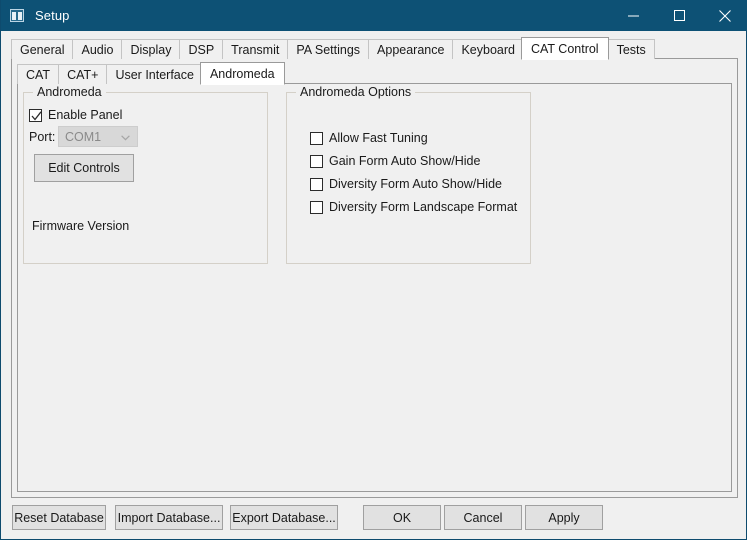 This screenshot has height=540, width=747. Describe the element at coordinates (52, 15) in the screenshot. I see `window-title: Setup` at that location.